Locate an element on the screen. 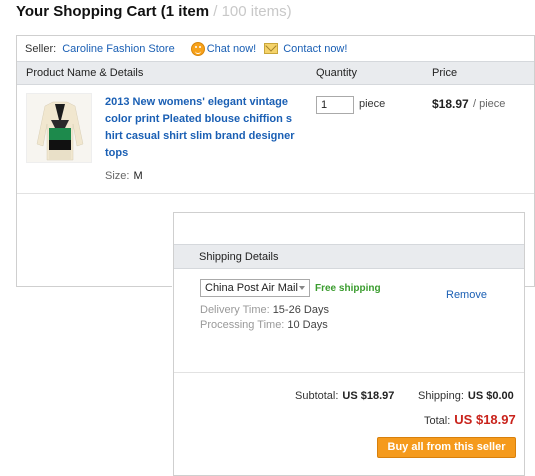 This screenshot has width=535, height=476. shipping-method-select: China Post Air Mail is located at coordinates (255, 288).